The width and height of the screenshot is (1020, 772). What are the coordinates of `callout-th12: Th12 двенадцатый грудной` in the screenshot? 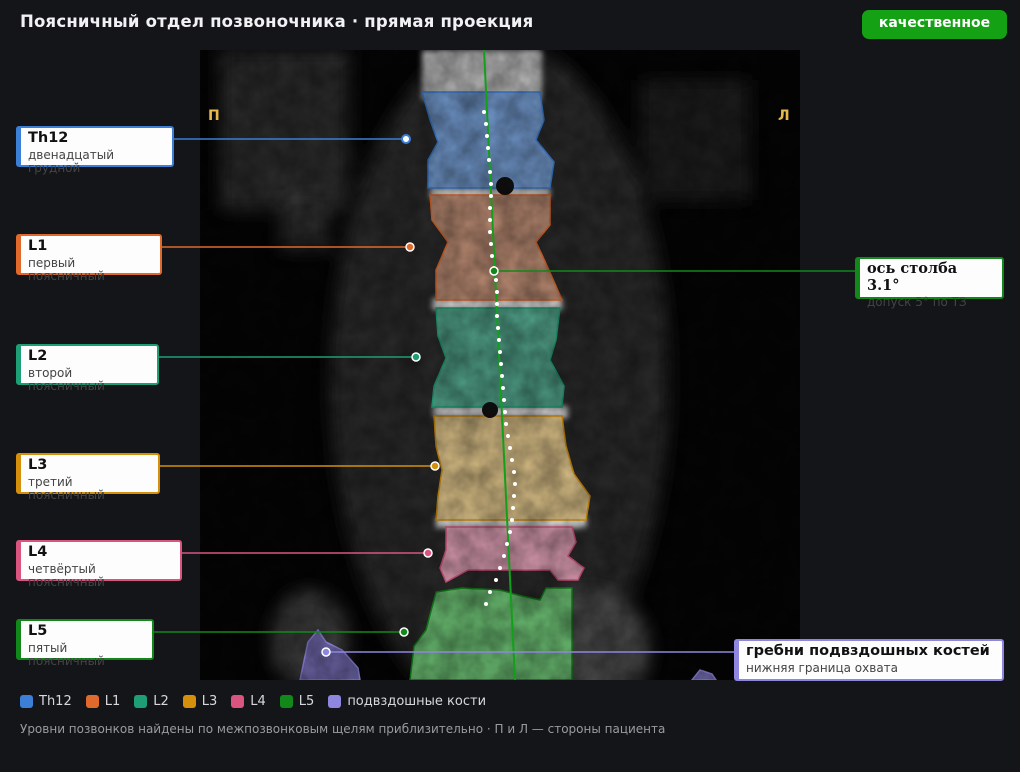 It's located at (95, 150).